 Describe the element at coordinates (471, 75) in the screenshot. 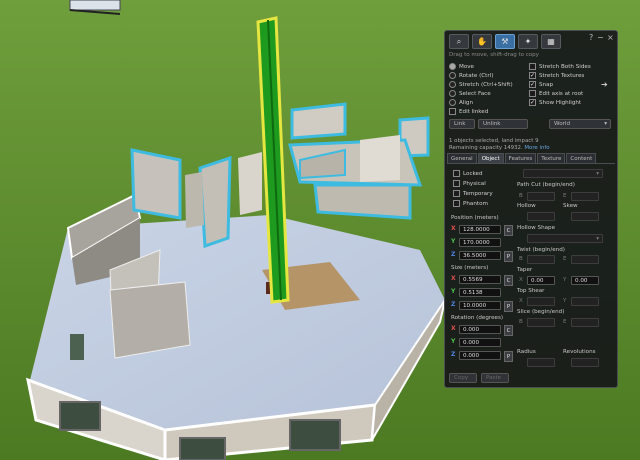

I see `mode-rotate: Rotate (Ctrl)` at that location.